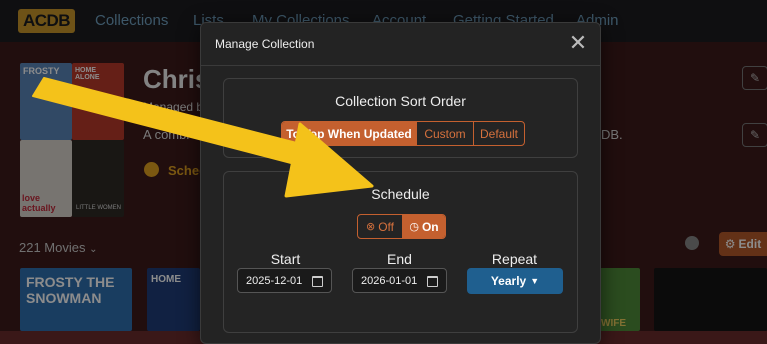 Image resolution: width=767 pixels, height=344 pixels. What do you see at coordinates (178, 124) in the screenshot?
I see `arrow-shaft` at bounding box center [178, 124].